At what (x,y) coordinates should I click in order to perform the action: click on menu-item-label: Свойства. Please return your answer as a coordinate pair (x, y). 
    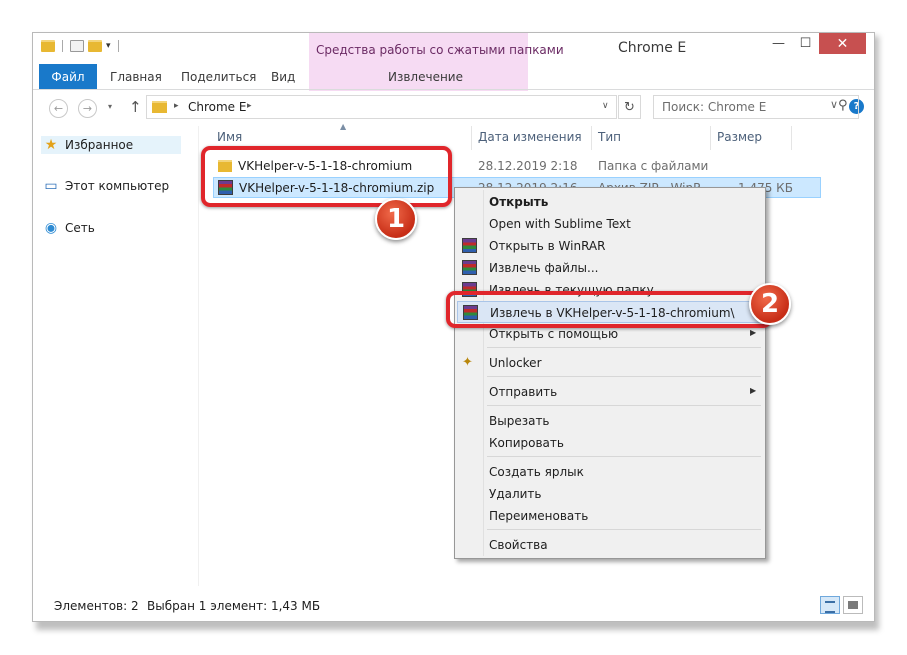
    Looking at the image, I should click on (518, 545).